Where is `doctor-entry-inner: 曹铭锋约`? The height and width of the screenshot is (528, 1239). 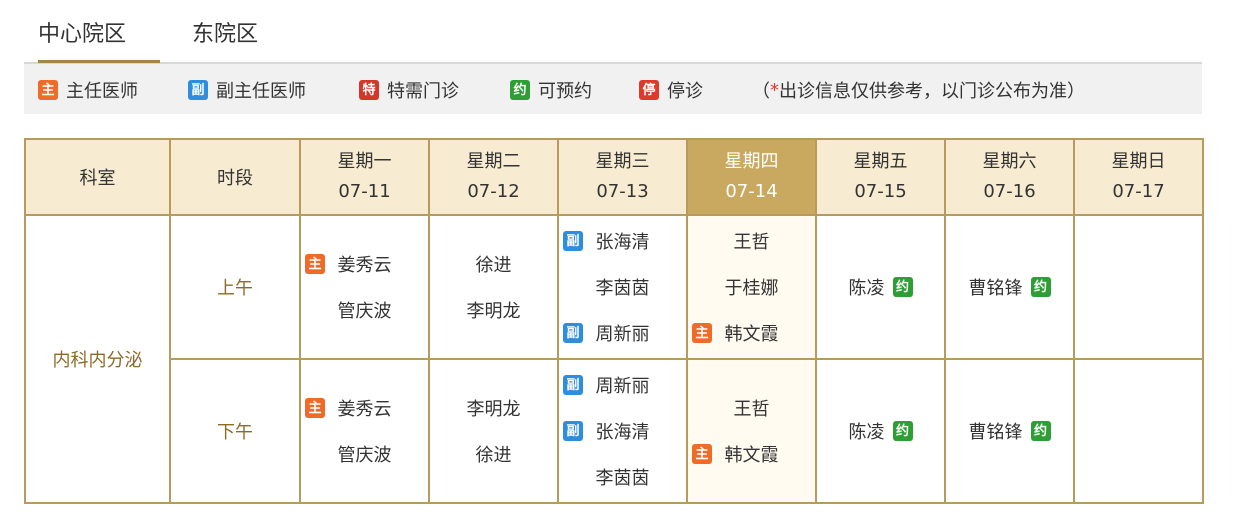
doctor-entry-inner: 曹铭锋约 is located at coordinates (1009, 287).